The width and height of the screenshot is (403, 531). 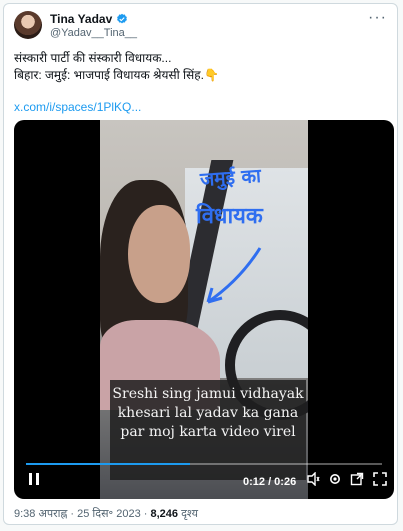 I want to click on overlay-text-1: जमुई का, so click(x=230, y=178).